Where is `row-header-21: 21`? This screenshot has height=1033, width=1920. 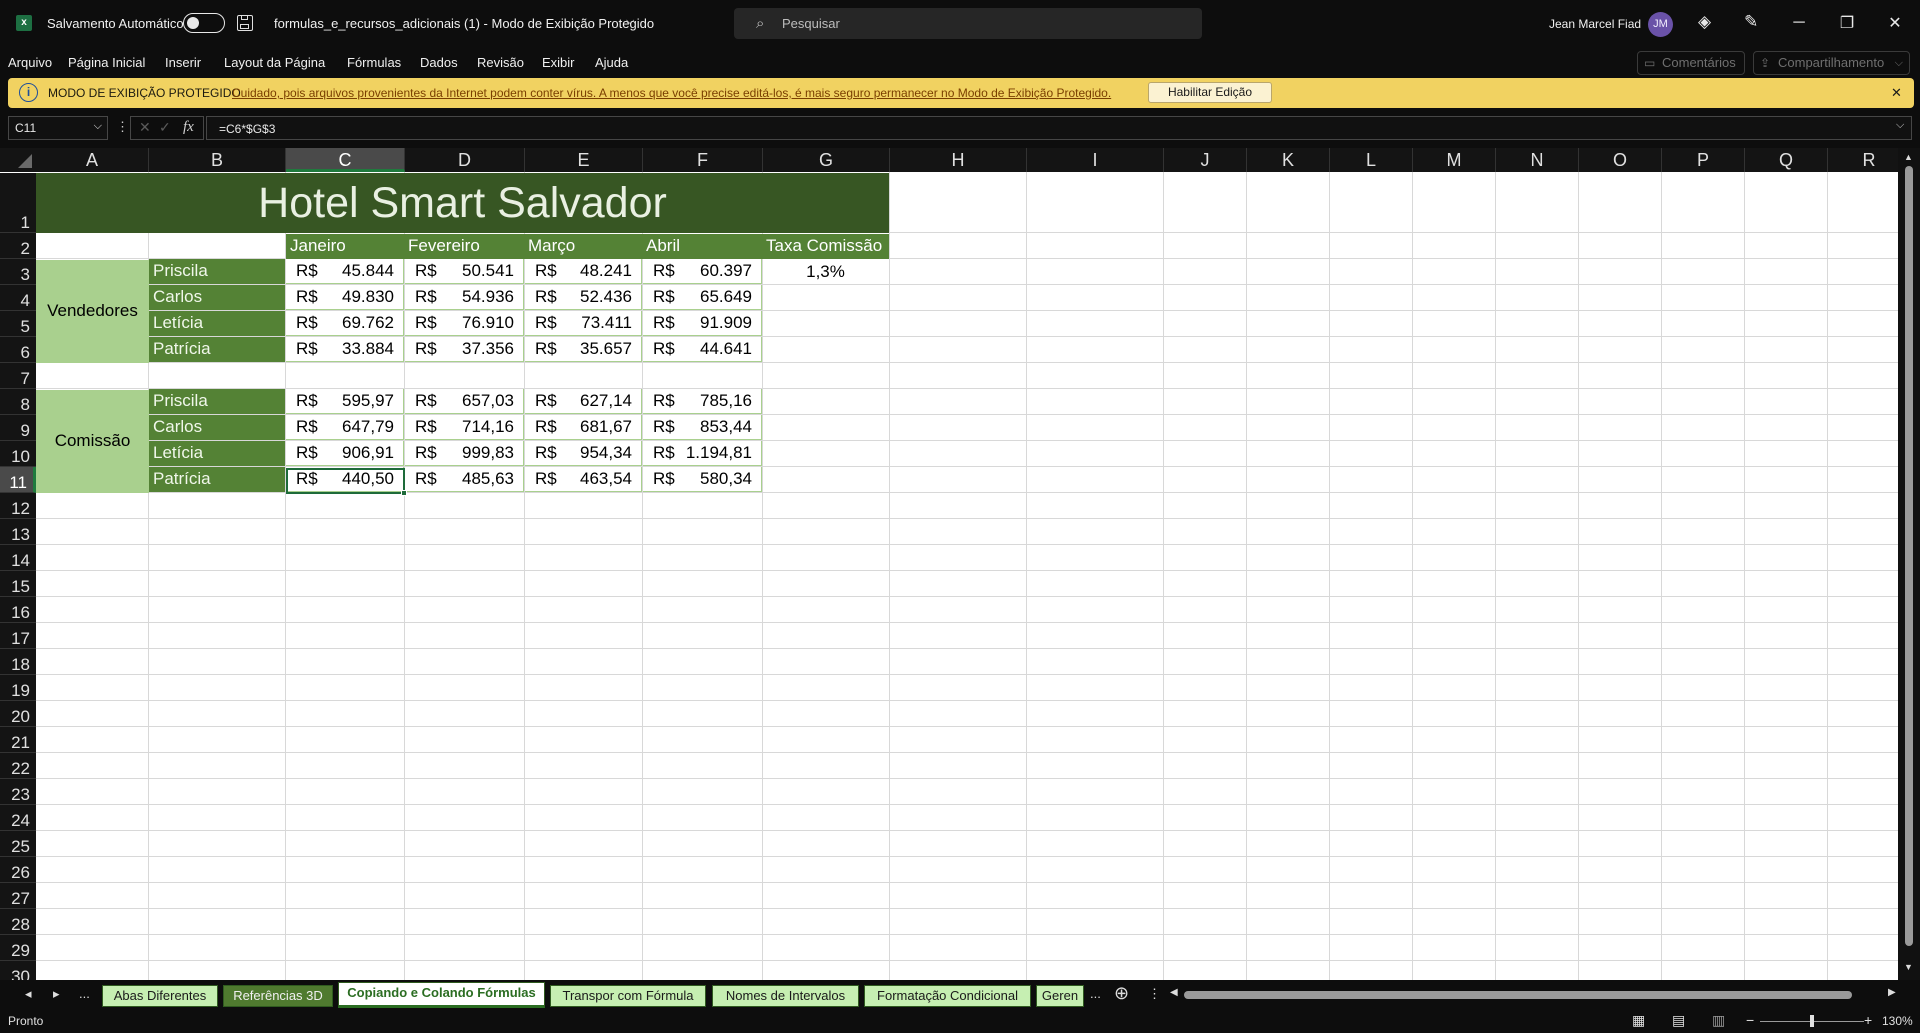 row-header-21: 21 is located at coordinates (18, 740).